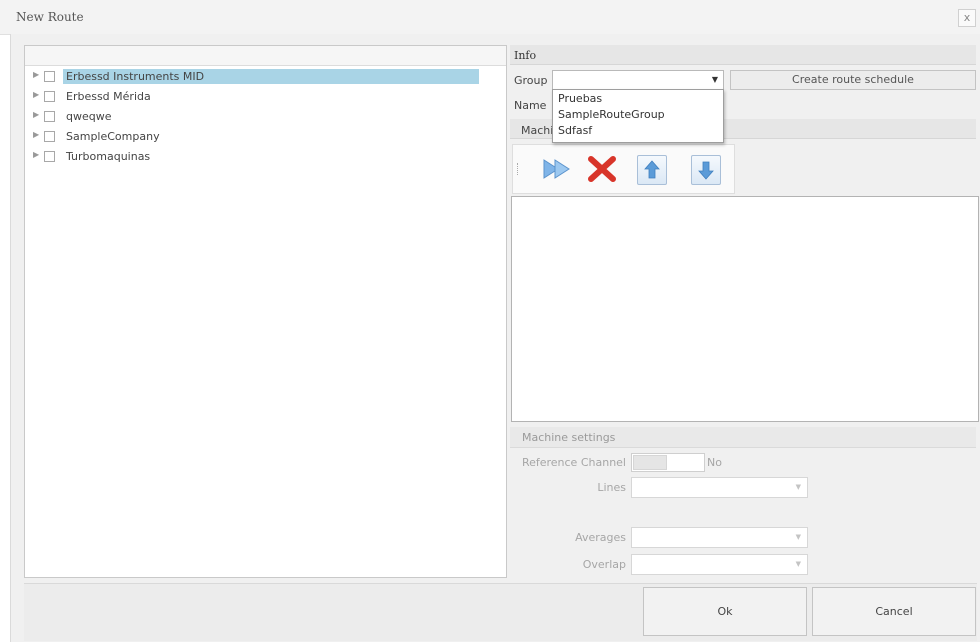 The image size is (980, 642). Describe the element at coordinates (967, 18) in the screenshot. I see `close-button: x` at that location.